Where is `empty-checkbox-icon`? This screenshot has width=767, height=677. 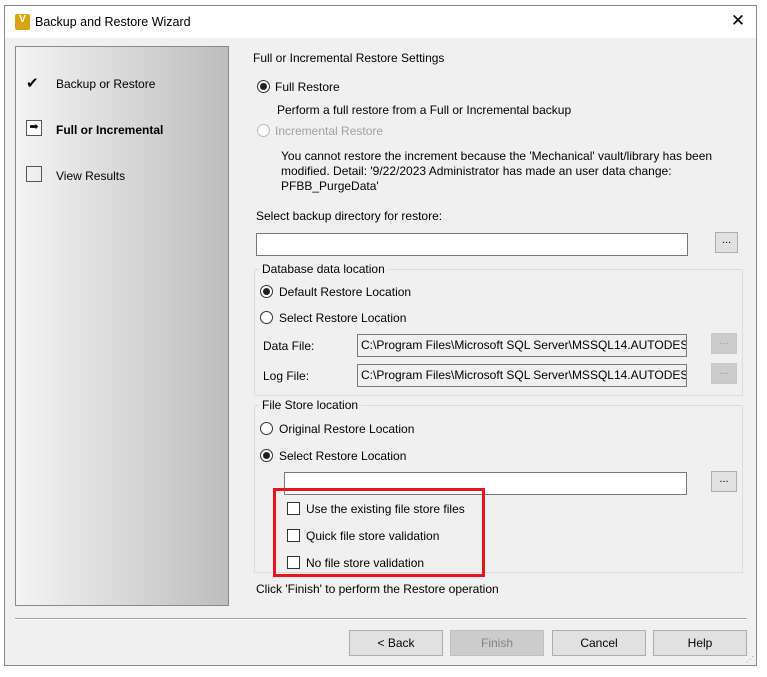 empty-checkbox-icon is located at coordinates (34, 174).